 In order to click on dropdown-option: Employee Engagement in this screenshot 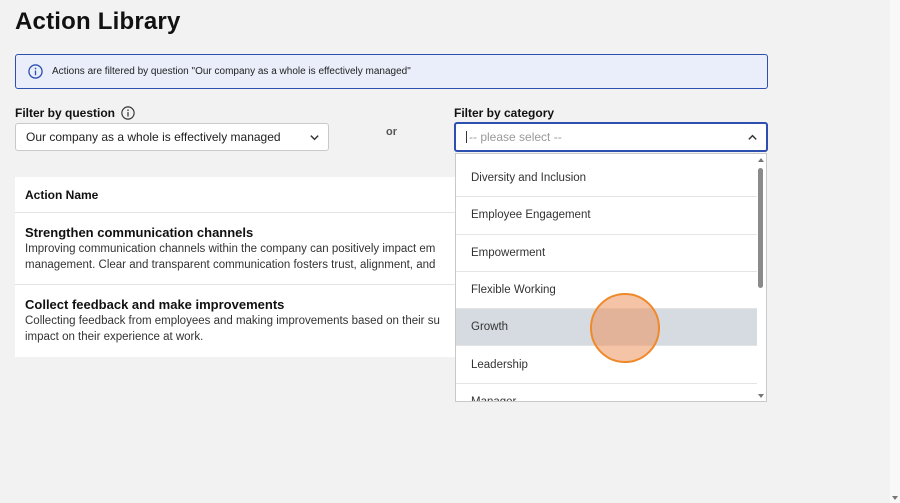, I will do `click(606, 216)`.